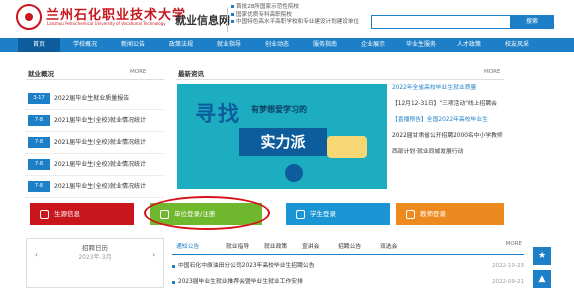 The height and width of the screenshot is (288, 574). Describe the element at coordinates (325, 45) in the screenshot. I see `nav-item-service: 服务指南` at that location.